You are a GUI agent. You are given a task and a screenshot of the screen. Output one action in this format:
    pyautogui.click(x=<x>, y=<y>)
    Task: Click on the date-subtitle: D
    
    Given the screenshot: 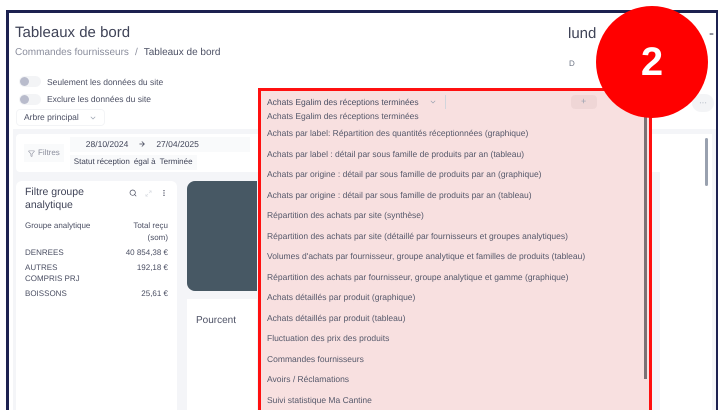 What is the action you would take?
    pyautogui.click(x=572, y=64)
    